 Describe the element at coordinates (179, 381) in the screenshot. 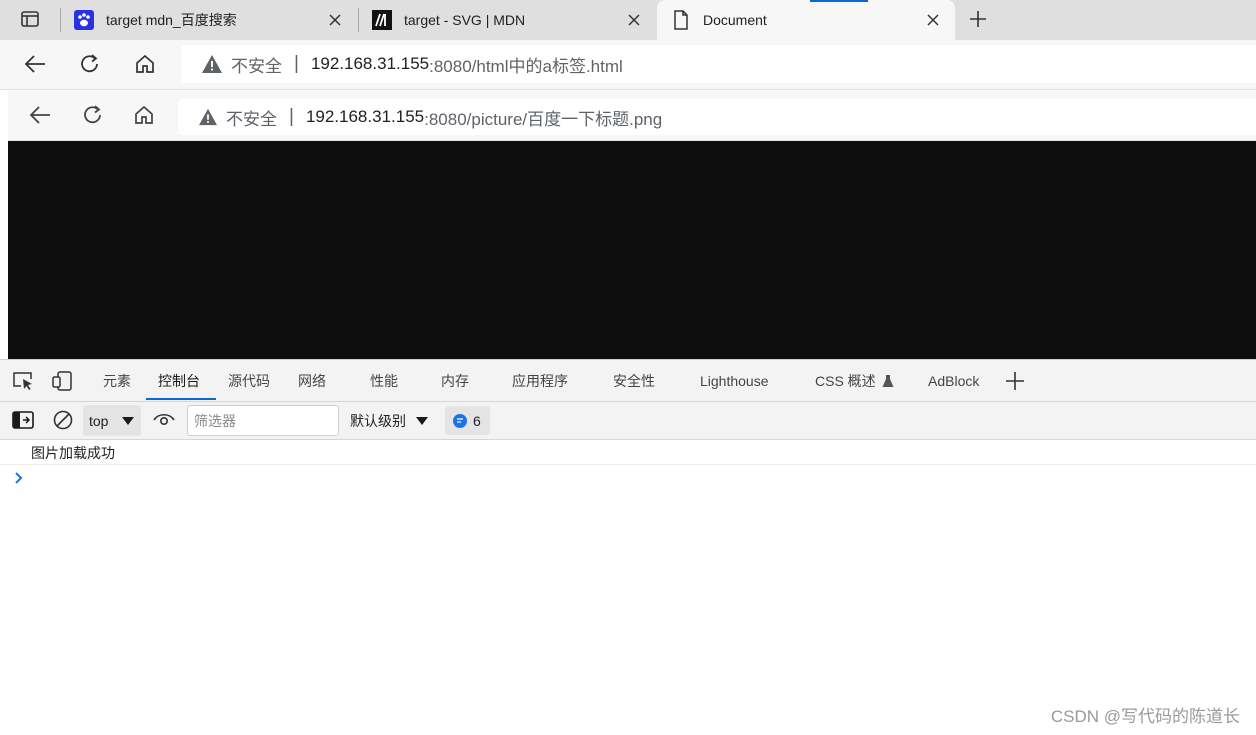

I see `tab-console: 控制台` at that location.